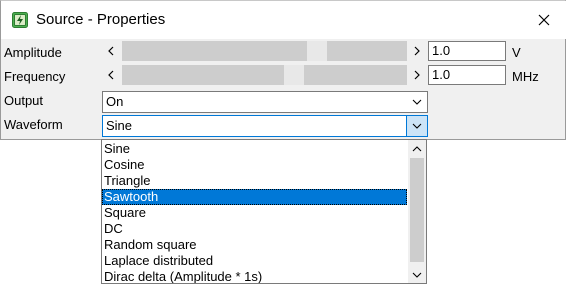  Describe the element at coordinates (417, 148) in the screenshot. I see `chevron-up-icon` at that location.